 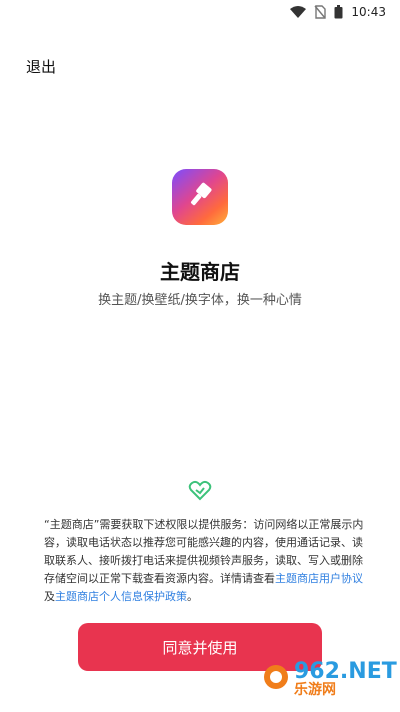 I want to click on watermark-logo-icon, so click(x=276, y=679).